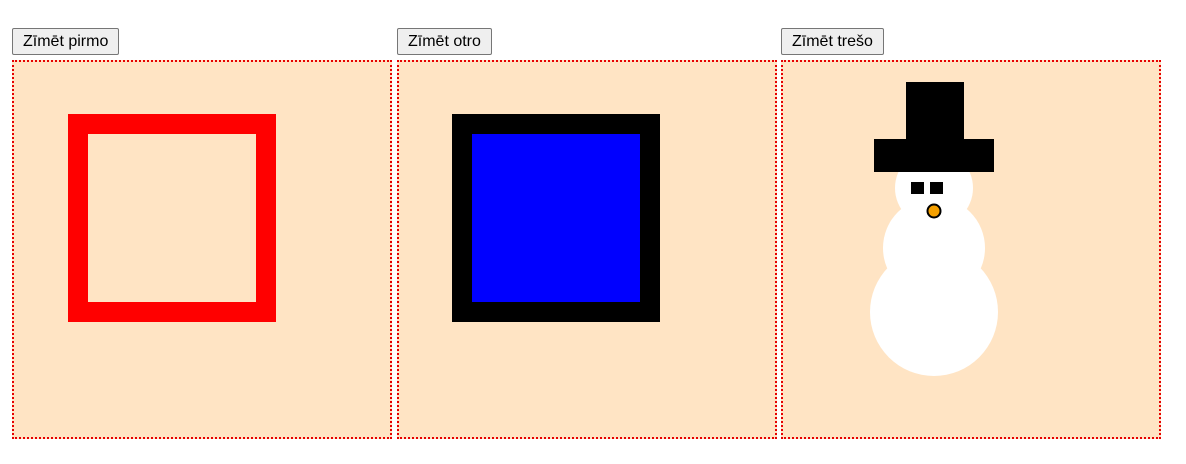 The height and width of the screenshot is (464, 1186). What do you see at coordinates (935, 112) in the screenshot?
I see `hat-crown` at bounding box center [935, 112].